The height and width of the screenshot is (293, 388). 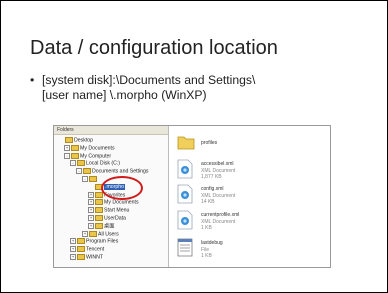 I want to click on tree-node: + Tencent, so click(x=87, y=249).